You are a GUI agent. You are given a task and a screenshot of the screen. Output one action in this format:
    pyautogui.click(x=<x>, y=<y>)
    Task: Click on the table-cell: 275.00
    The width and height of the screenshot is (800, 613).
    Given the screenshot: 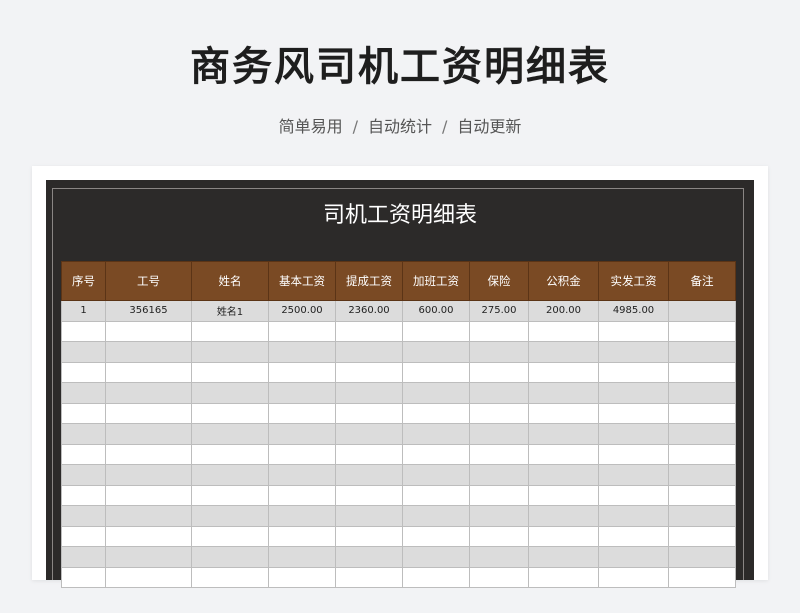 What is the action you would take?
    pyautogui.click(x=499, y=311)
    